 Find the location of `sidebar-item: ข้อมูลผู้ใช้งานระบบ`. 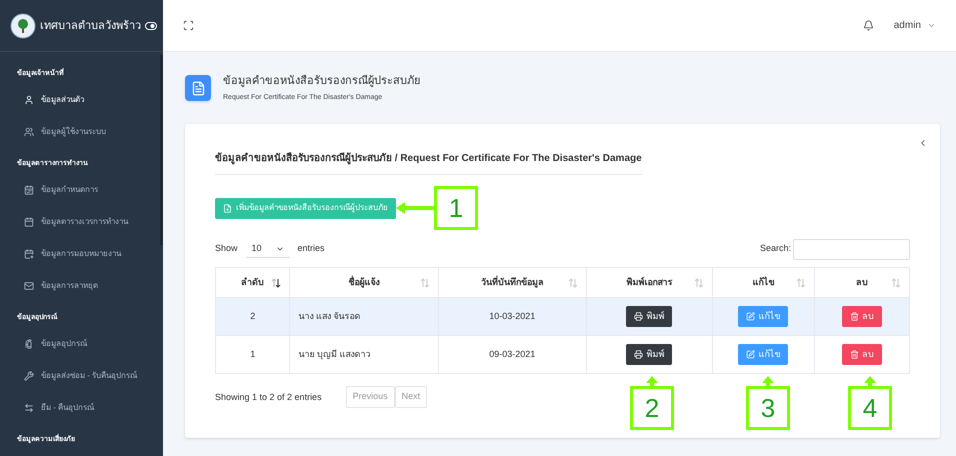

sidebar-item: ข้อมูลผู้ใช้งานระบบ is located at coordinates (81, 132).